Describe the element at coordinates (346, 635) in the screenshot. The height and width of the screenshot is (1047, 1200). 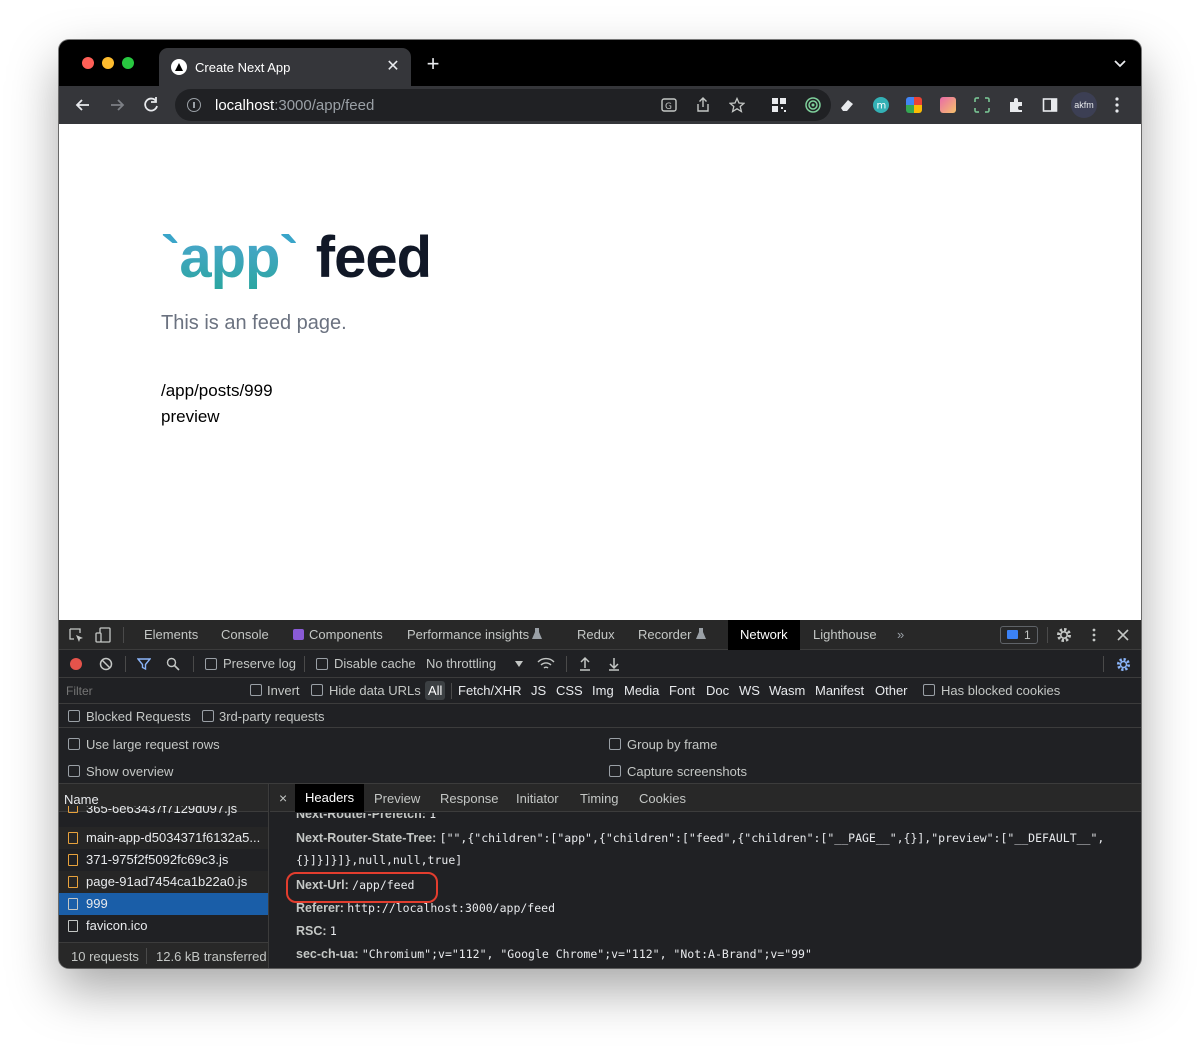
I see `tab-components: Components` at that location.